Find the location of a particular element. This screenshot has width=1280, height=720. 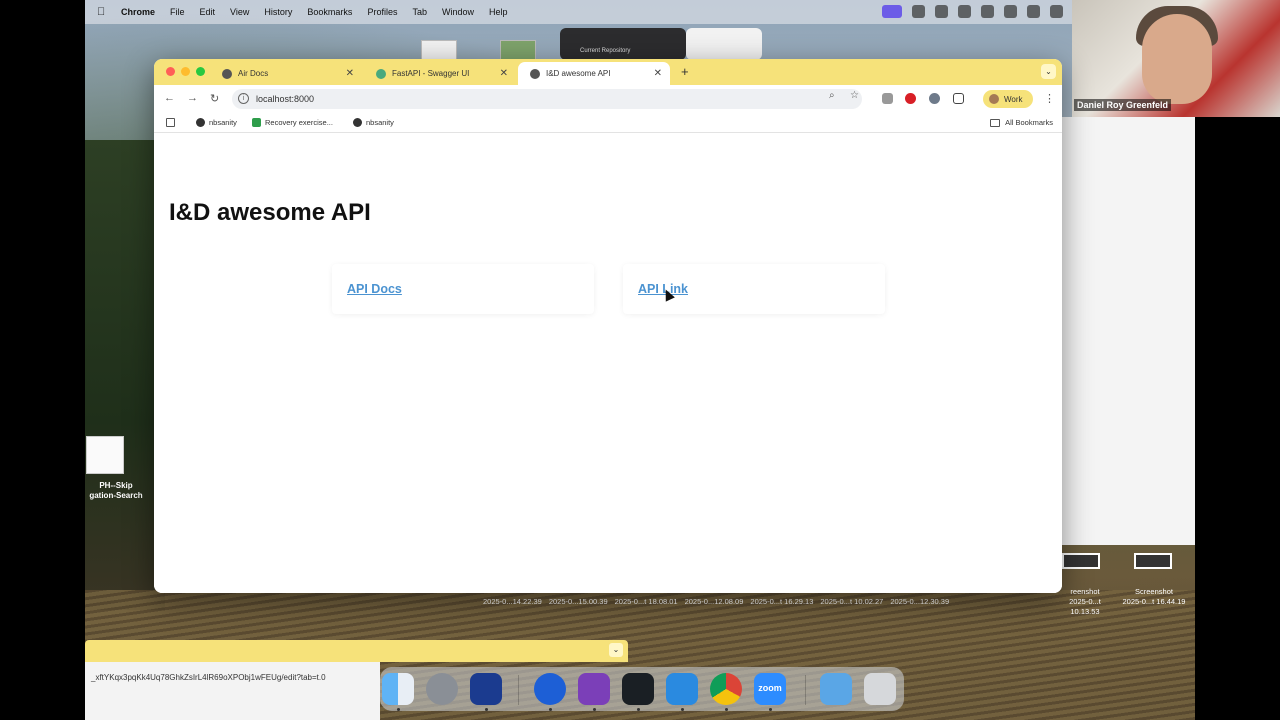

1password-icon is located at coordinates (550, 689).